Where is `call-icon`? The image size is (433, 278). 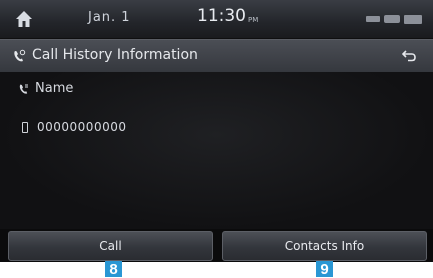 call-icon is located at coordinates (23, 89).